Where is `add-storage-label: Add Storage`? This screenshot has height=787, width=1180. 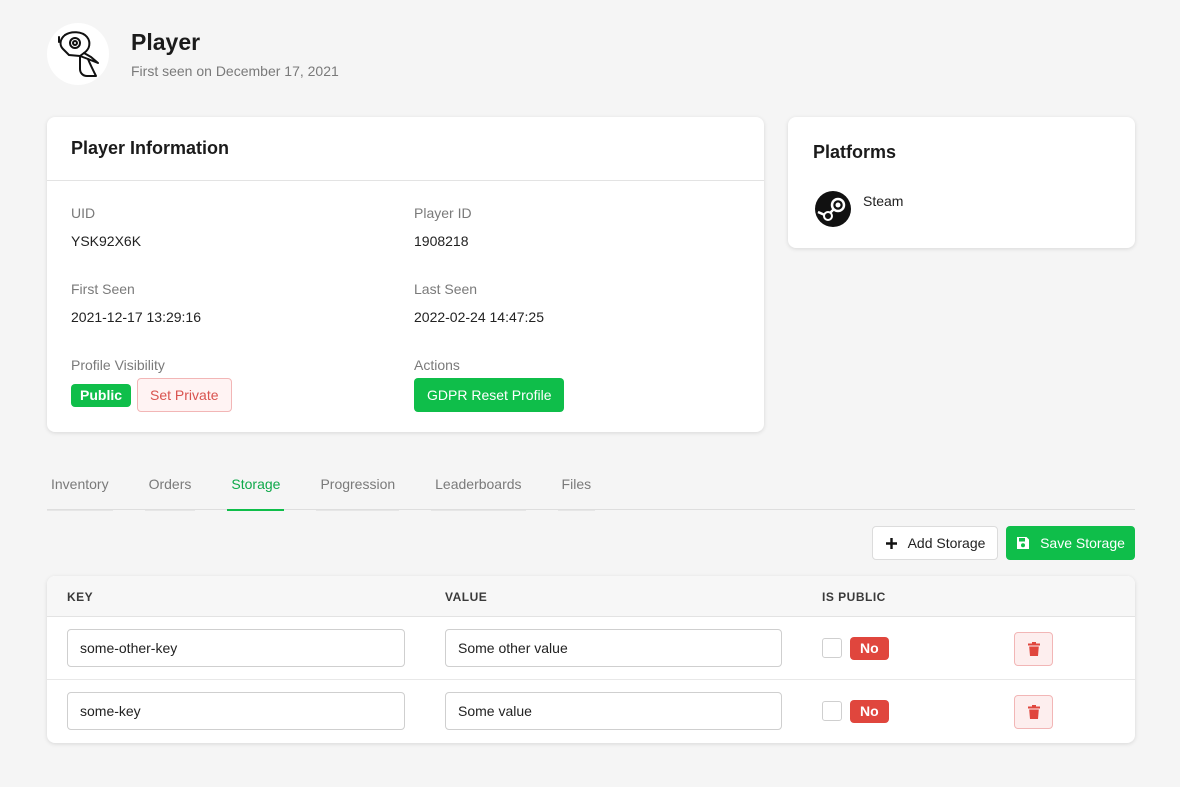
add-storage-label: Add Storage is located at coordinates (946, 543).